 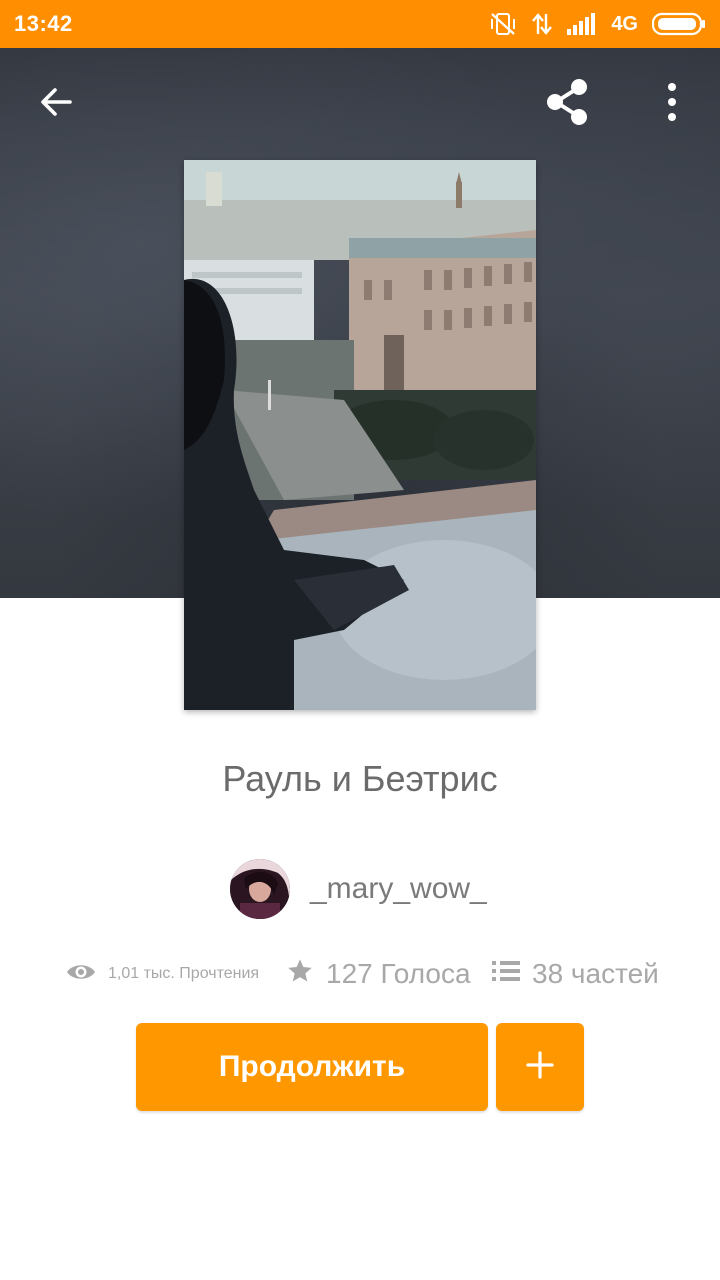 What do you see at coordinates (184, 973) in the screenshot?
I see `reads-count: 1,01 тыс. Прочтения` at bounding box center [184, 973].